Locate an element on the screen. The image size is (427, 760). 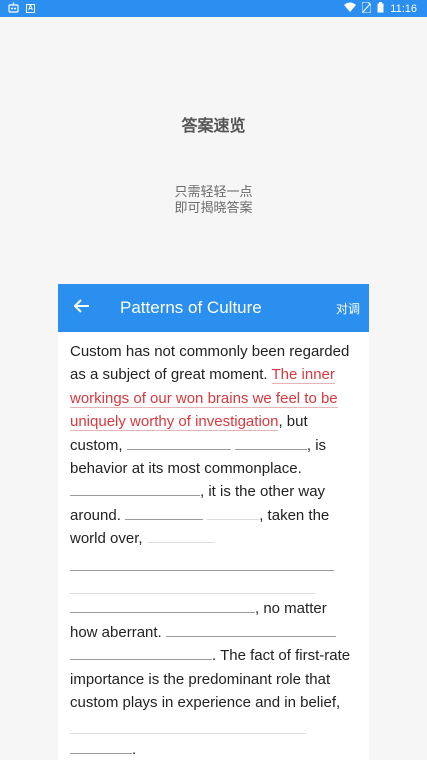
status-left: A is located at coordinates (21, 8).